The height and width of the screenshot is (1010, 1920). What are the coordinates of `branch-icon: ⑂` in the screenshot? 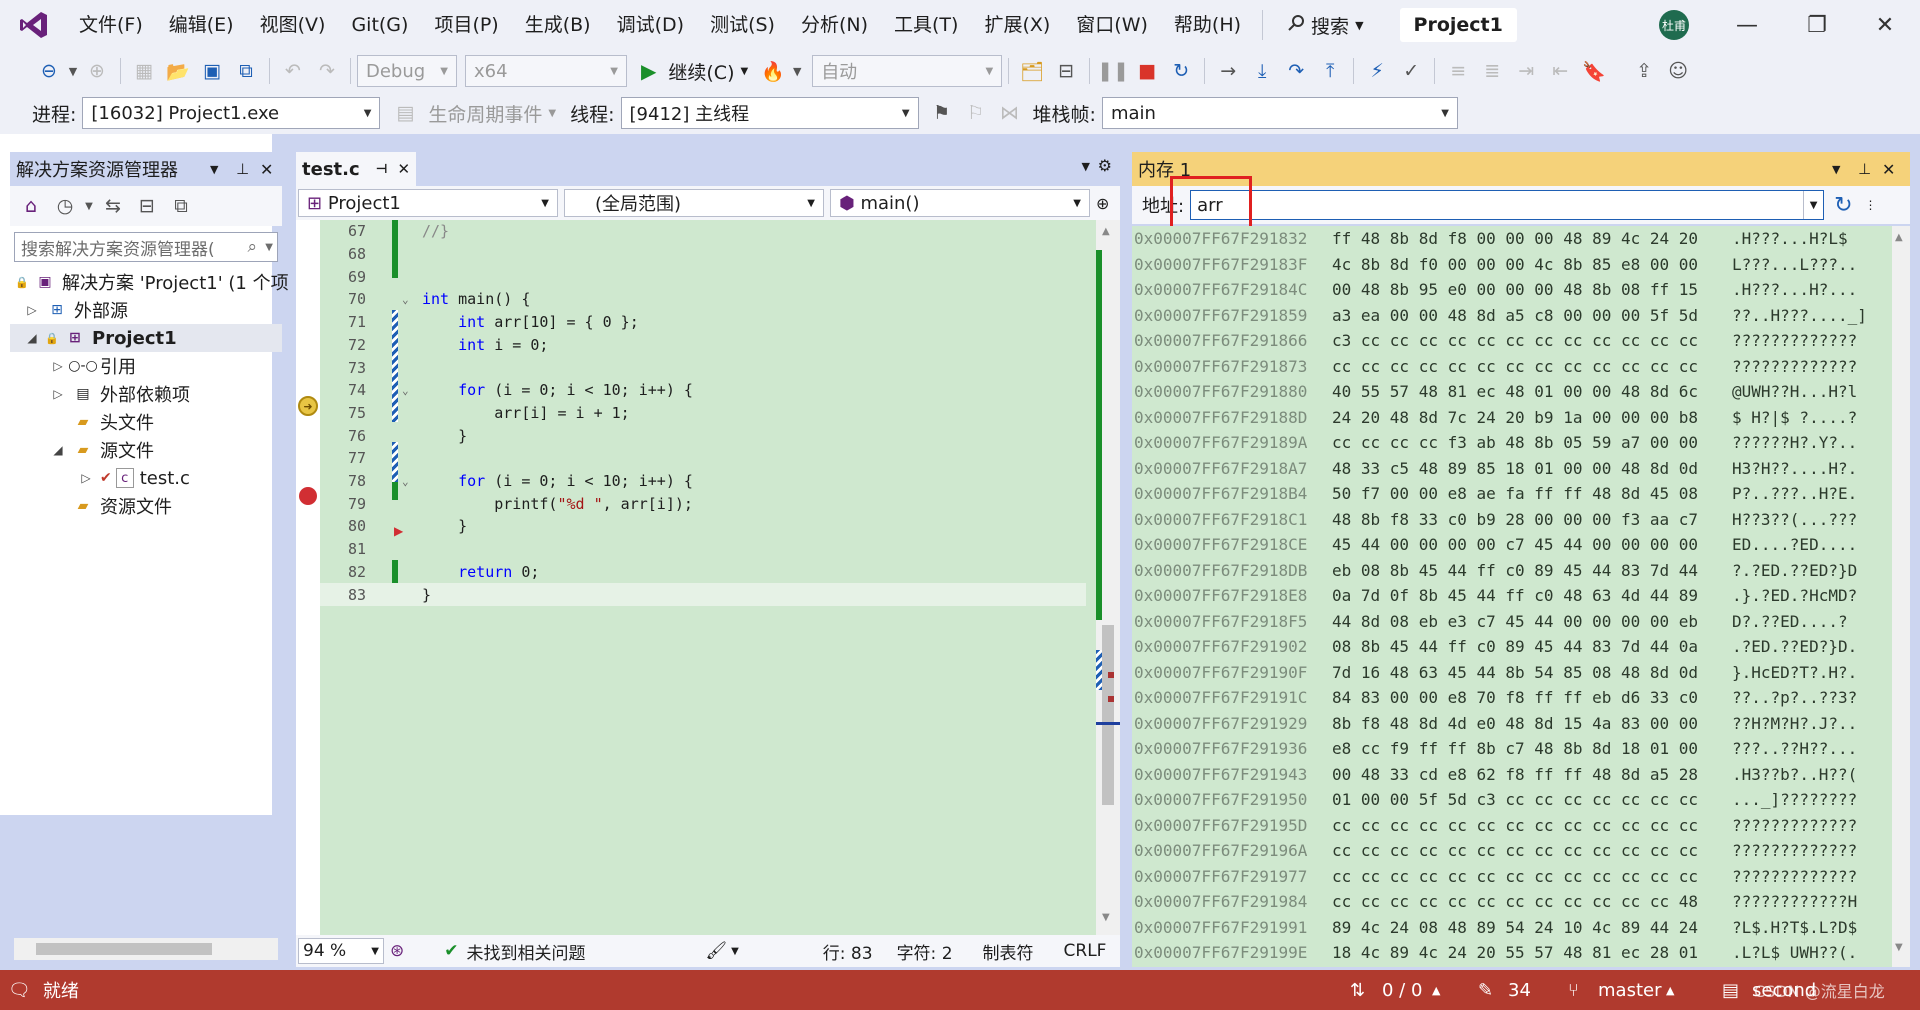 It's located at (1573, 990).